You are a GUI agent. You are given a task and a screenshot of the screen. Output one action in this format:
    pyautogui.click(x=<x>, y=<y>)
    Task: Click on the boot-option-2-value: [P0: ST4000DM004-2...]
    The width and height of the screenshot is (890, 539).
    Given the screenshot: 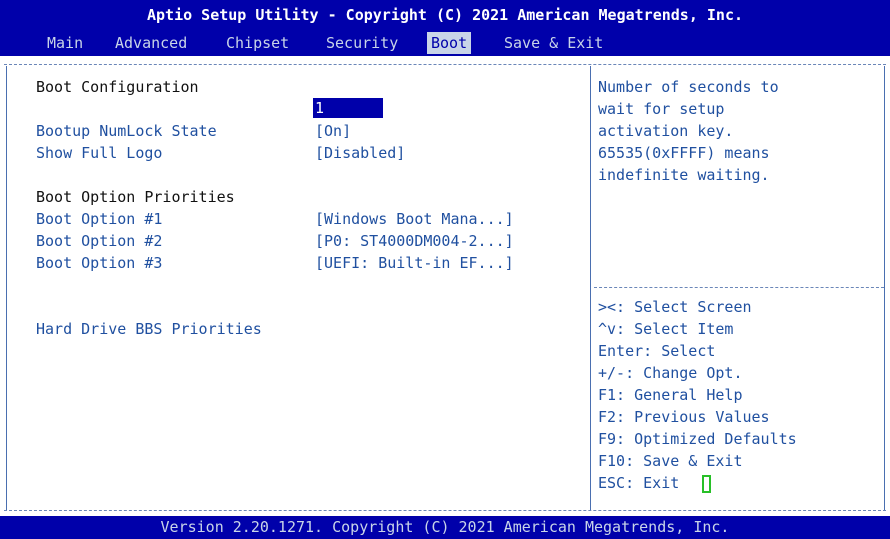 What is the action you would take?
    pyautogui.click(x=414, y=241)
    